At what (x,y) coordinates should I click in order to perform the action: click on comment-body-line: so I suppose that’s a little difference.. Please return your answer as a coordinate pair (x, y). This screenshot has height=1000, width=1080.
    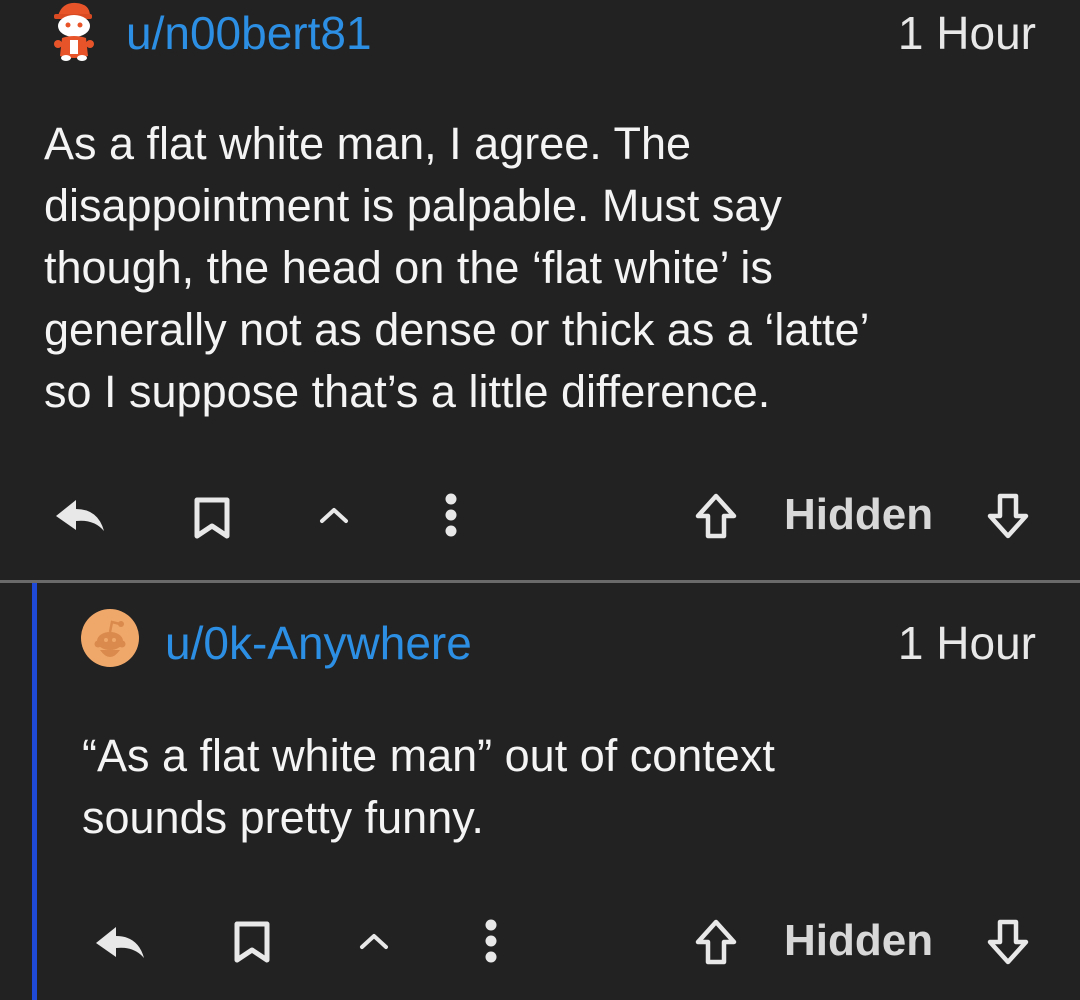
    Looking at the image, I should click on (407, 391).